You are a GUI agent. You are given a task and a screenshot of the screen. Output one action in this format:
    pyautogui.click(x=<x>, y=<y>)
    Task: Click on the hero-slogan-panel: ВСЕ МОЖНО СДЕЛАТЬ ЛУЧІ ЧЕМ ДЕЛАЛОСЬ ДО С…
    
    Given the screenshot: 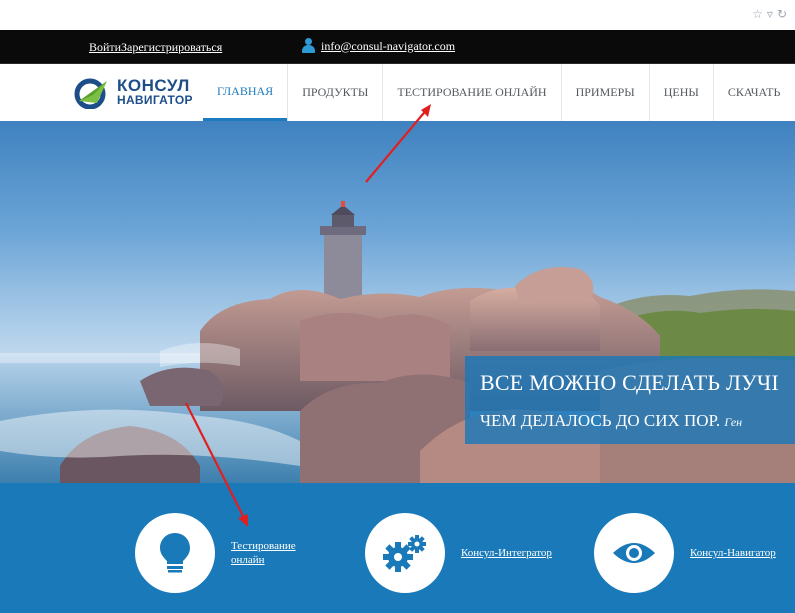 What is the action you would take?
    pyautogui.click(x=630, y=400)
    